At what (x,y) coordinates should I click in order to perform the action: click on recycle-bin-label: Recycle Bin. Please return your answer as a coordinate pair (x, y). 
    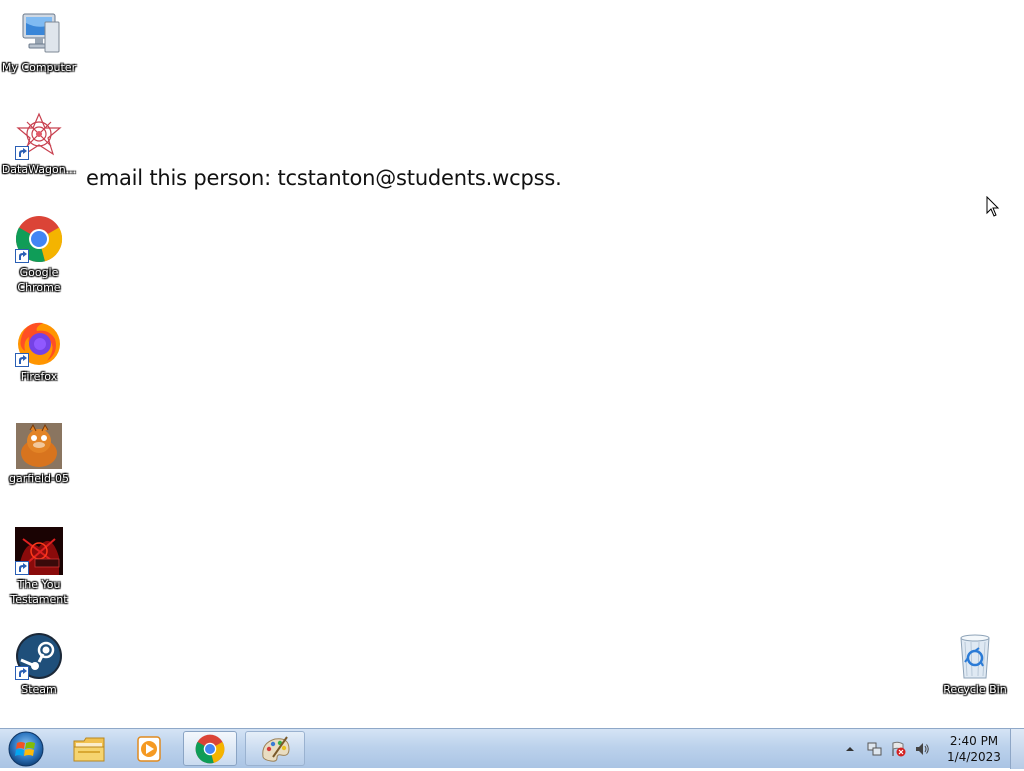
    Looking at the image, I should click on (975, 689).